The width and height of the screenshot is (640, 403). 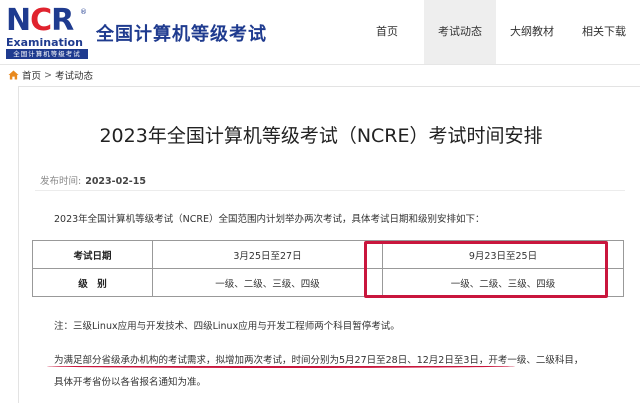 What do you see at coordinates (532, 32) in the screenshot?
I see `nav-item-syllabus: 大纲教材` at bounding box center [532, 32].